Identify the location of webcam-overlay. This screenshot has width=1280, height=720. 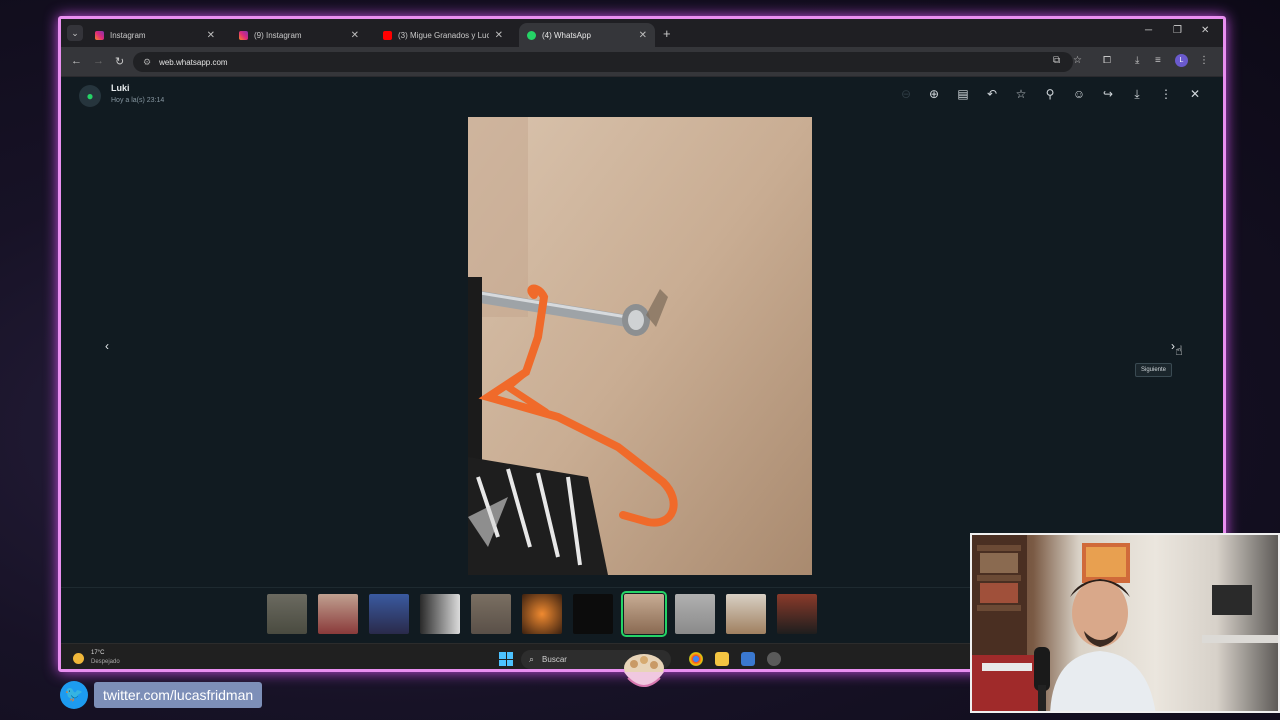
(1125, 623).